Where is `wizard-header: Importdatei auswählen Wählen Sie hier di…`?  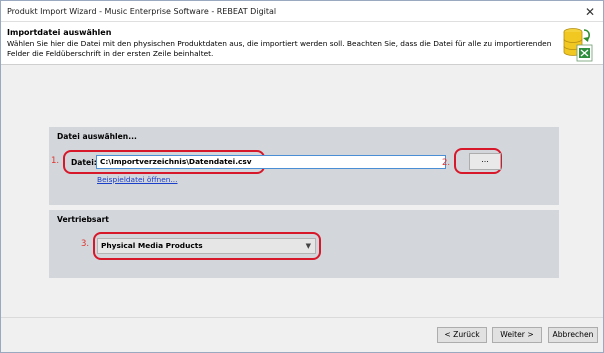 wizard-header: Importdatei auswählen Wählen Sie hier di… is located at coordinates (302, 43).